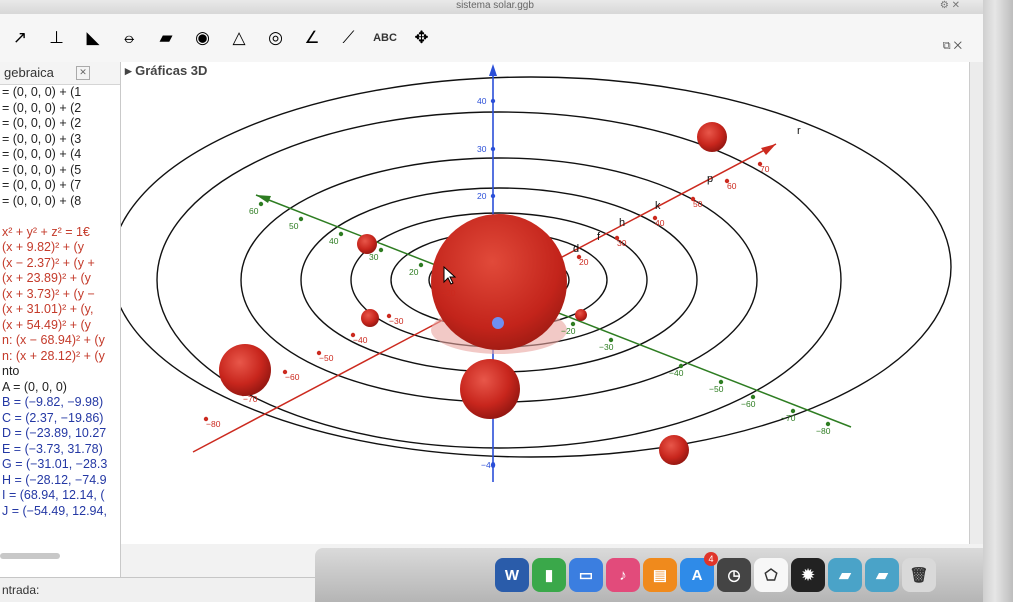  Describe the element at coordinates (60, 202) in the screenshot. I see `algebra-row: = (0, 0, 0) + (8` at that location.